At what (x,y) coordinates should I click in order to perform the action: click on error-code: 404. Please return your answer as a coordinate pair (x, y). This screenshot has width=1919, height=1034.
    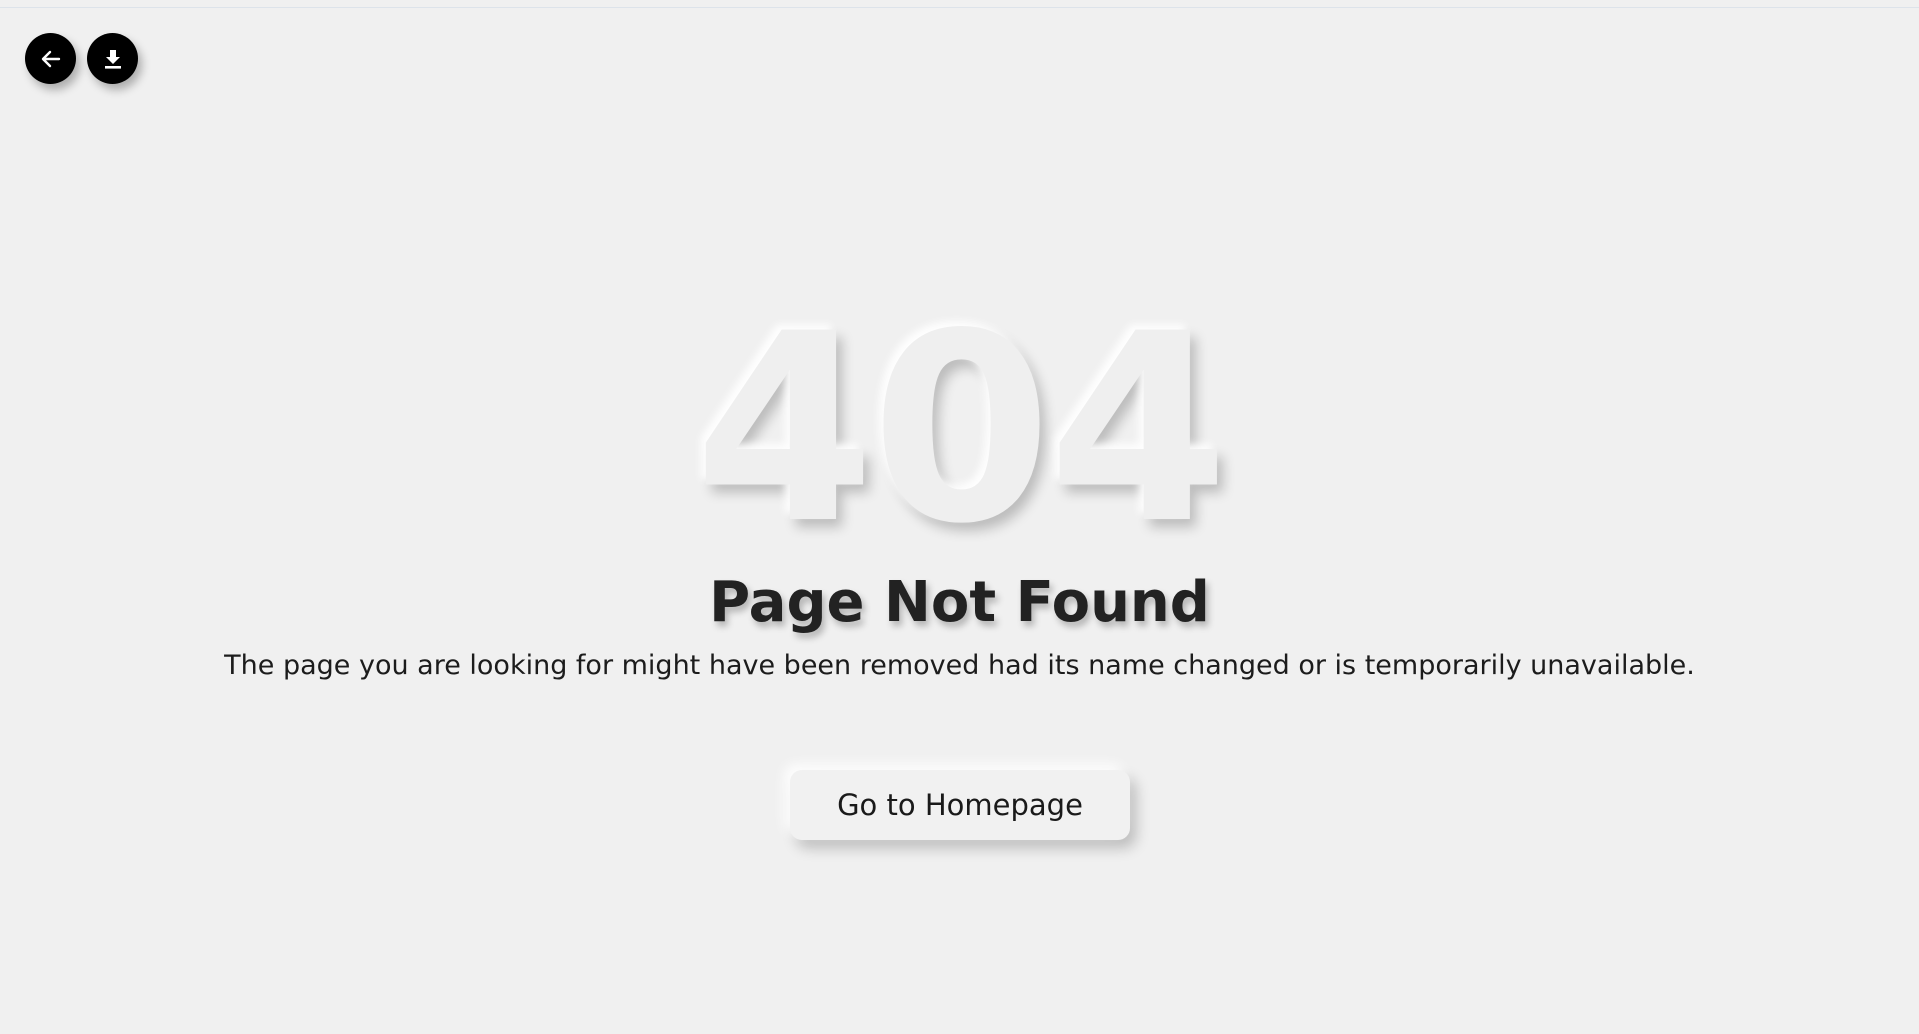
    Looking at the image, I should click on (961, 430).